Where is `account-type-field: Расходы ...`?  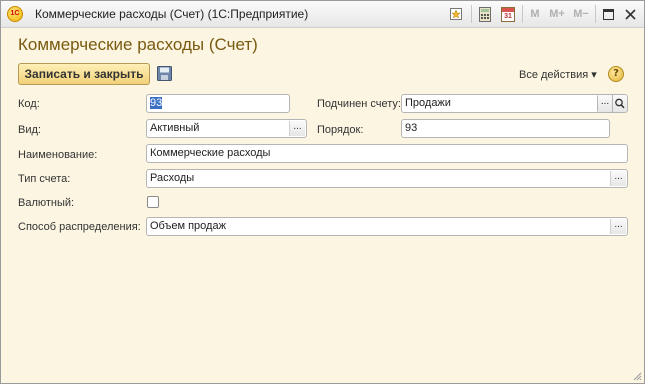
account-type-field: Расходы ... is located at coordinates (387, 178).